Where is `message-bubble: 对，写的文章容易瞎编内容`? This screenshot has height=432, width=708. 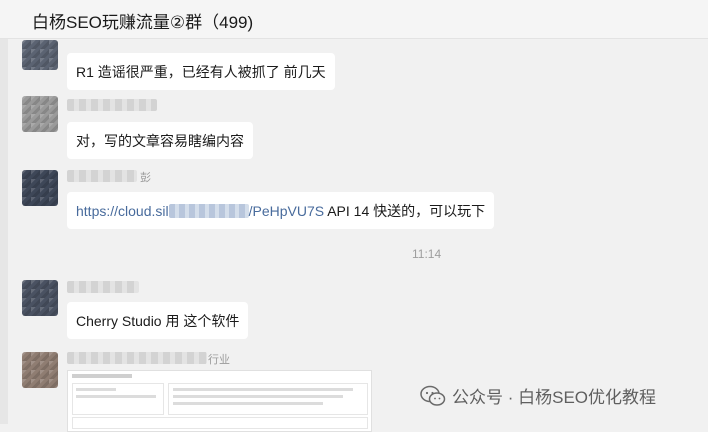
message-bubble: 对，写的文章容易瞎编内容 is located at coordinates (160, 140).